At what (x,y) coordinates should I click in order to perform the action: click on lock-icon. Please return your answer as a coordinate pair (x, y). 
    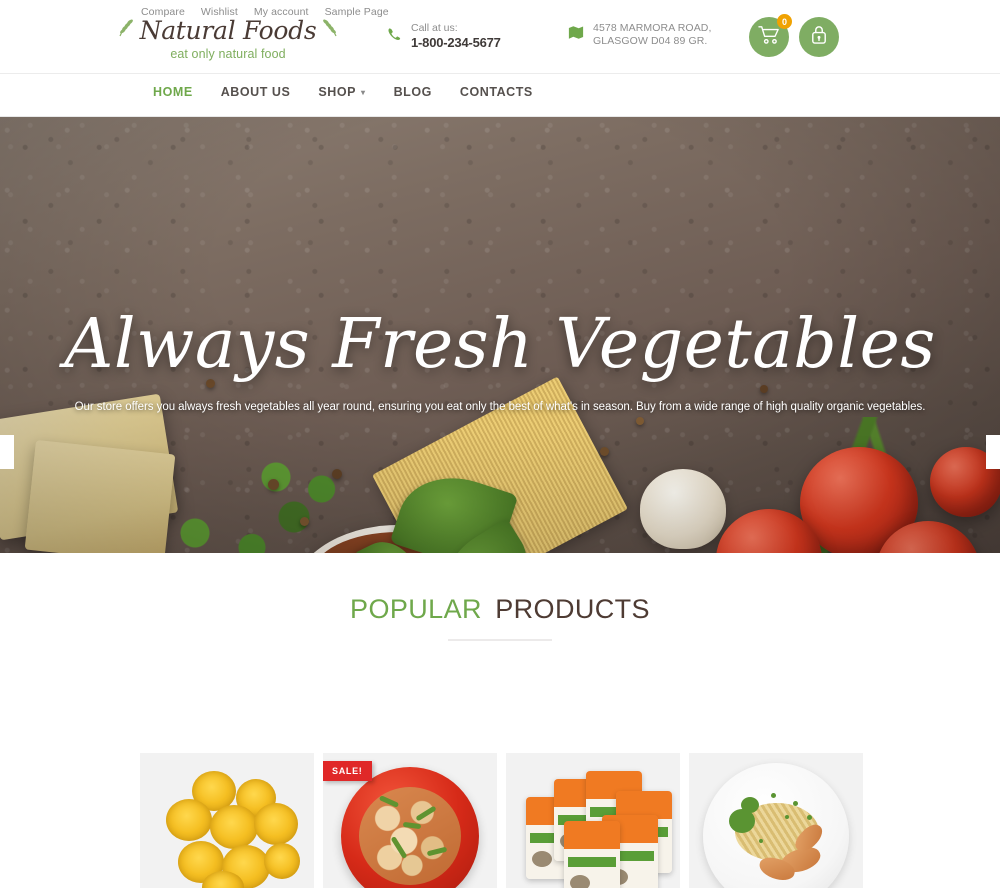
    Looking at the image, I should click on (819, 37).